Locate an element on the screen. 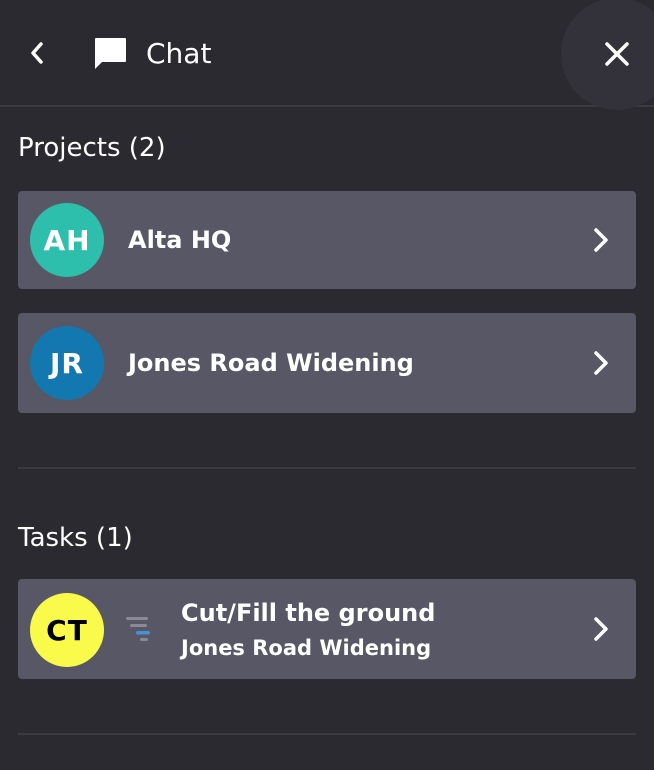 This screenshot has height=770, width=654. avatar: JR is located at coordinates (67, 363).